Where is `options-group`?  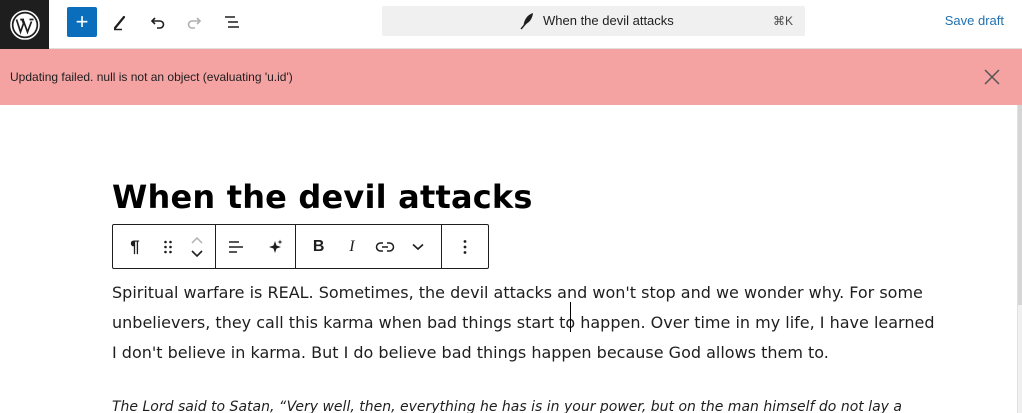
options-group is located at coordinates (465, 246).